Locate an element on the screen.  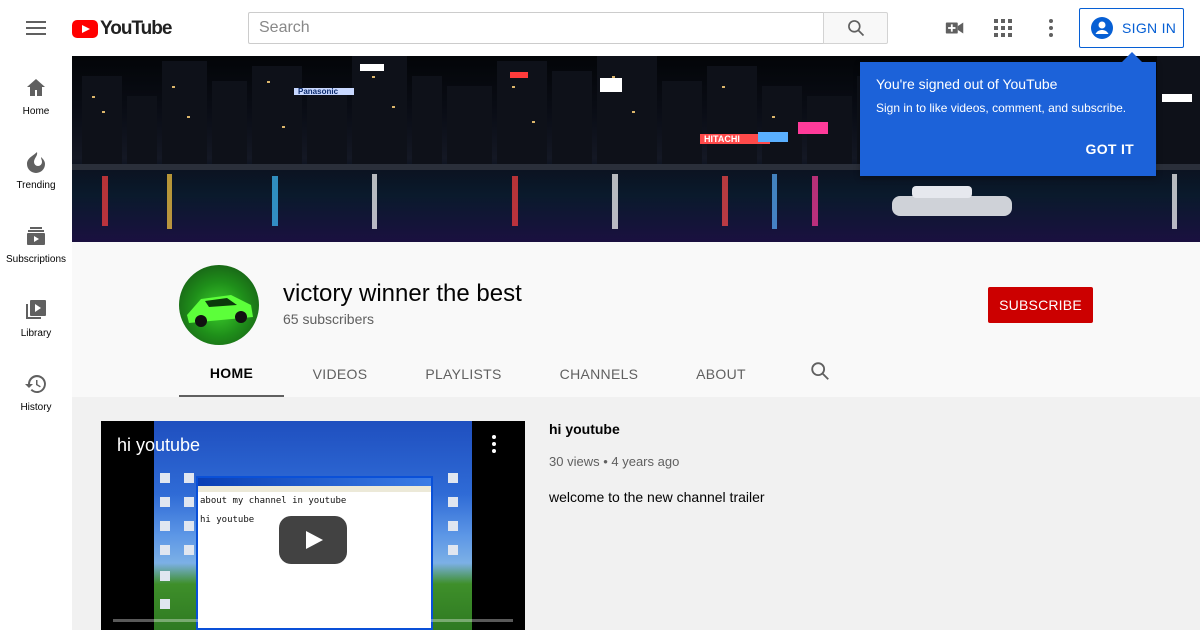
tab-playlists: PLAYLISTS is located at coordinates (463, 373).